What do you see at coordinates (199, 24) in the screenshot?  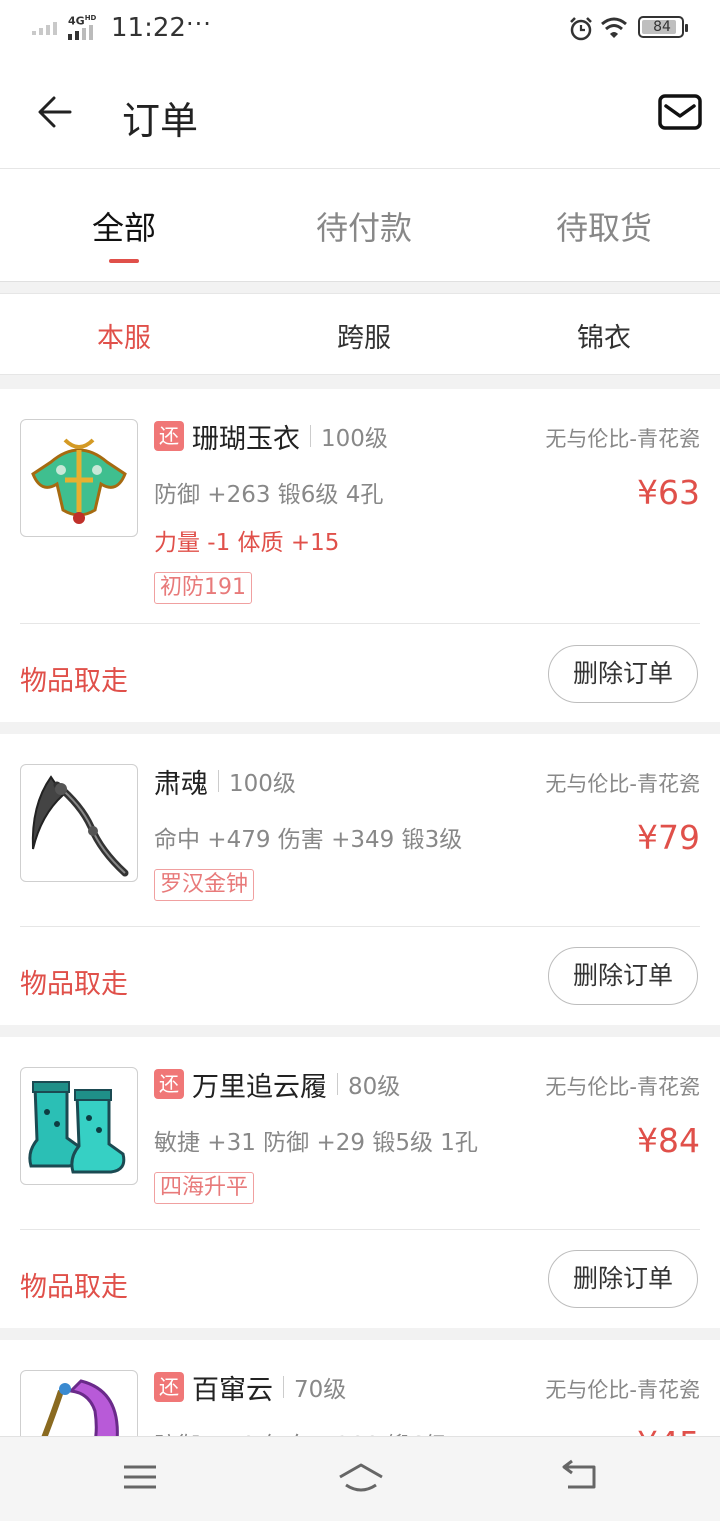 I see `more-notifications-icon: ···` at bounding box center [199, 24].